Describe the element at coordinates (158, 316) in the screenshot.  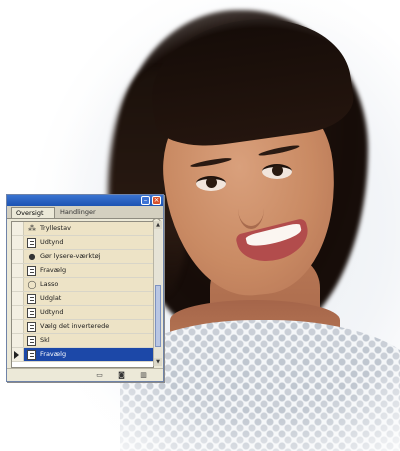
I see `scroll-thumb` at that location.